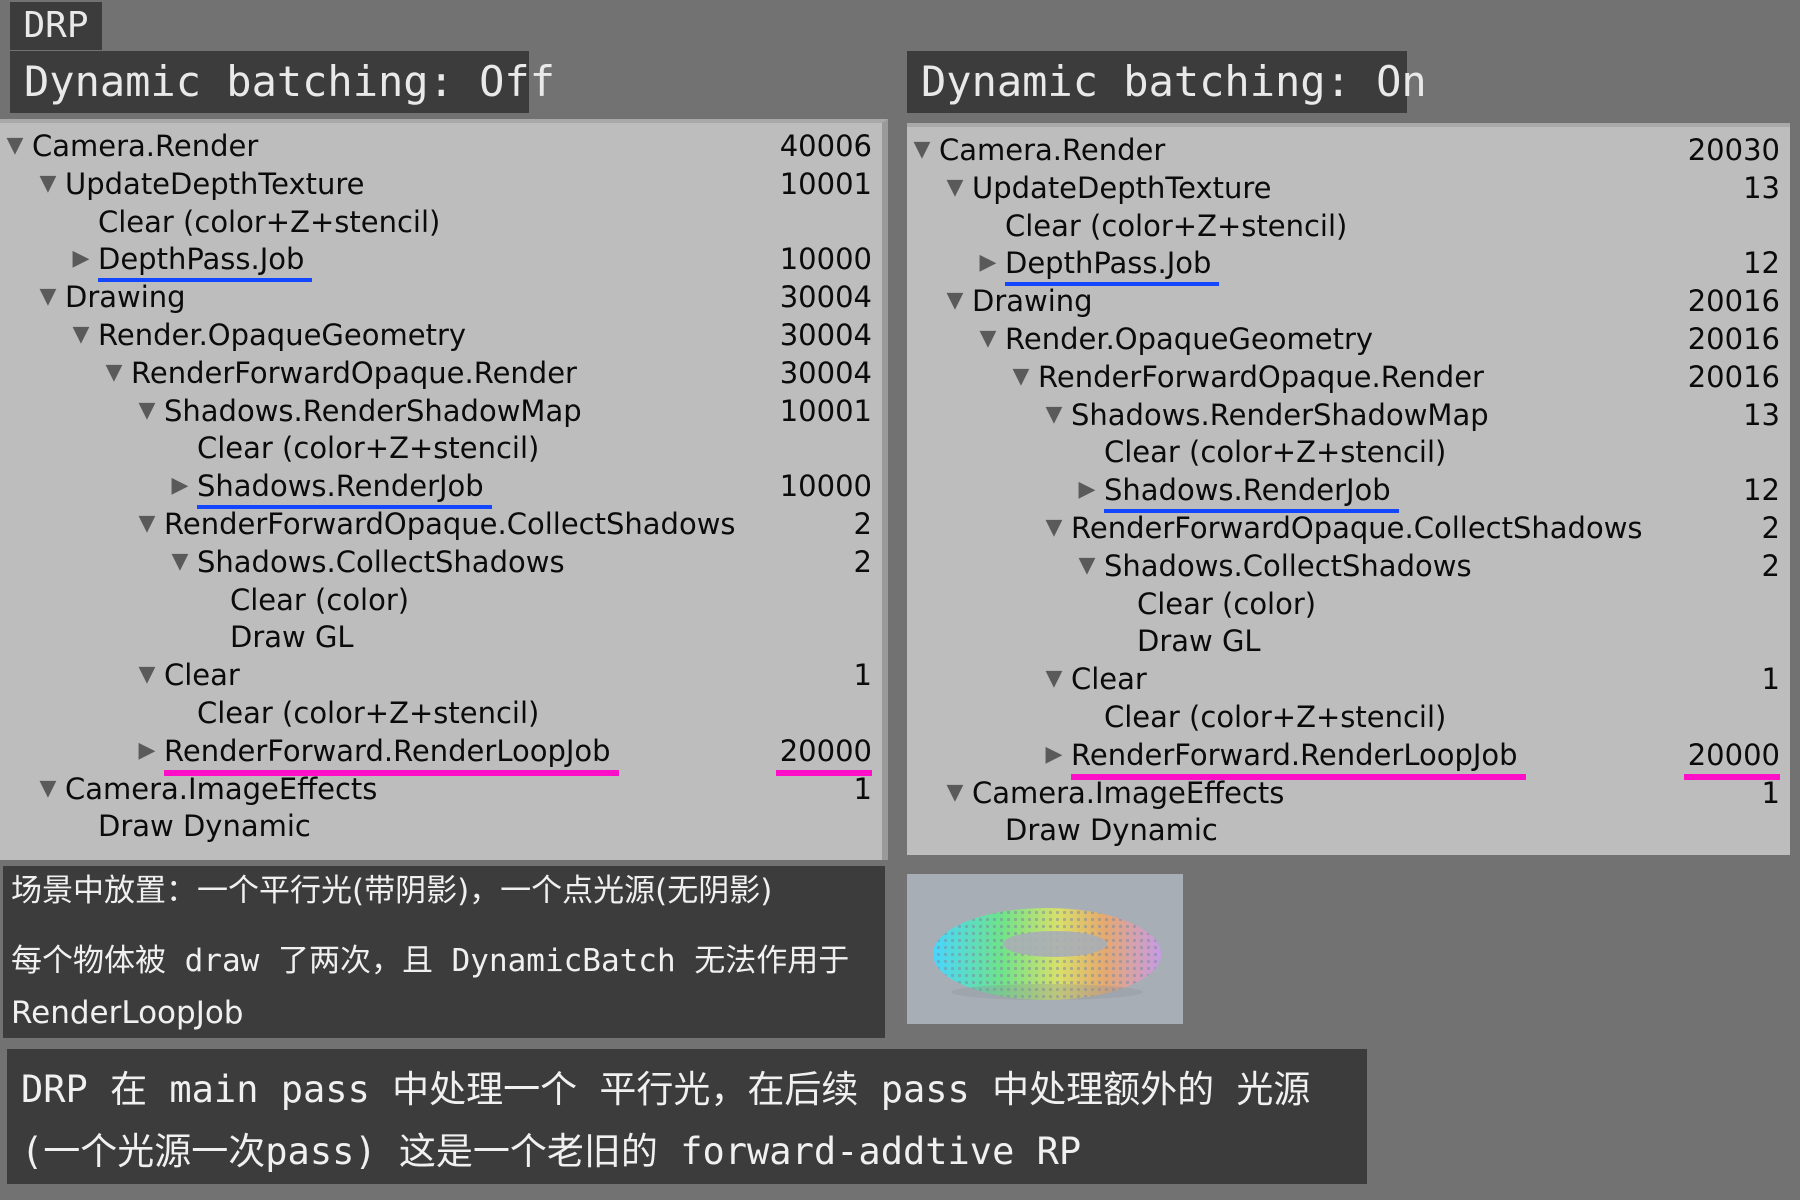 The image size is (1800, 1200). I want to click on tree-row-name: Shadows.RenderShadowMap, so click(373, 410).